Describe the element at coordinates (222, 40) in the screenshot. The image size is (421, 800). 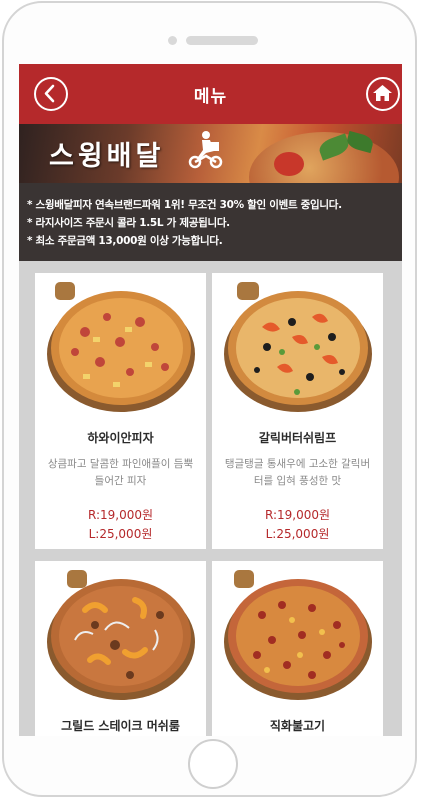
I see `speaker-grille` at that location.